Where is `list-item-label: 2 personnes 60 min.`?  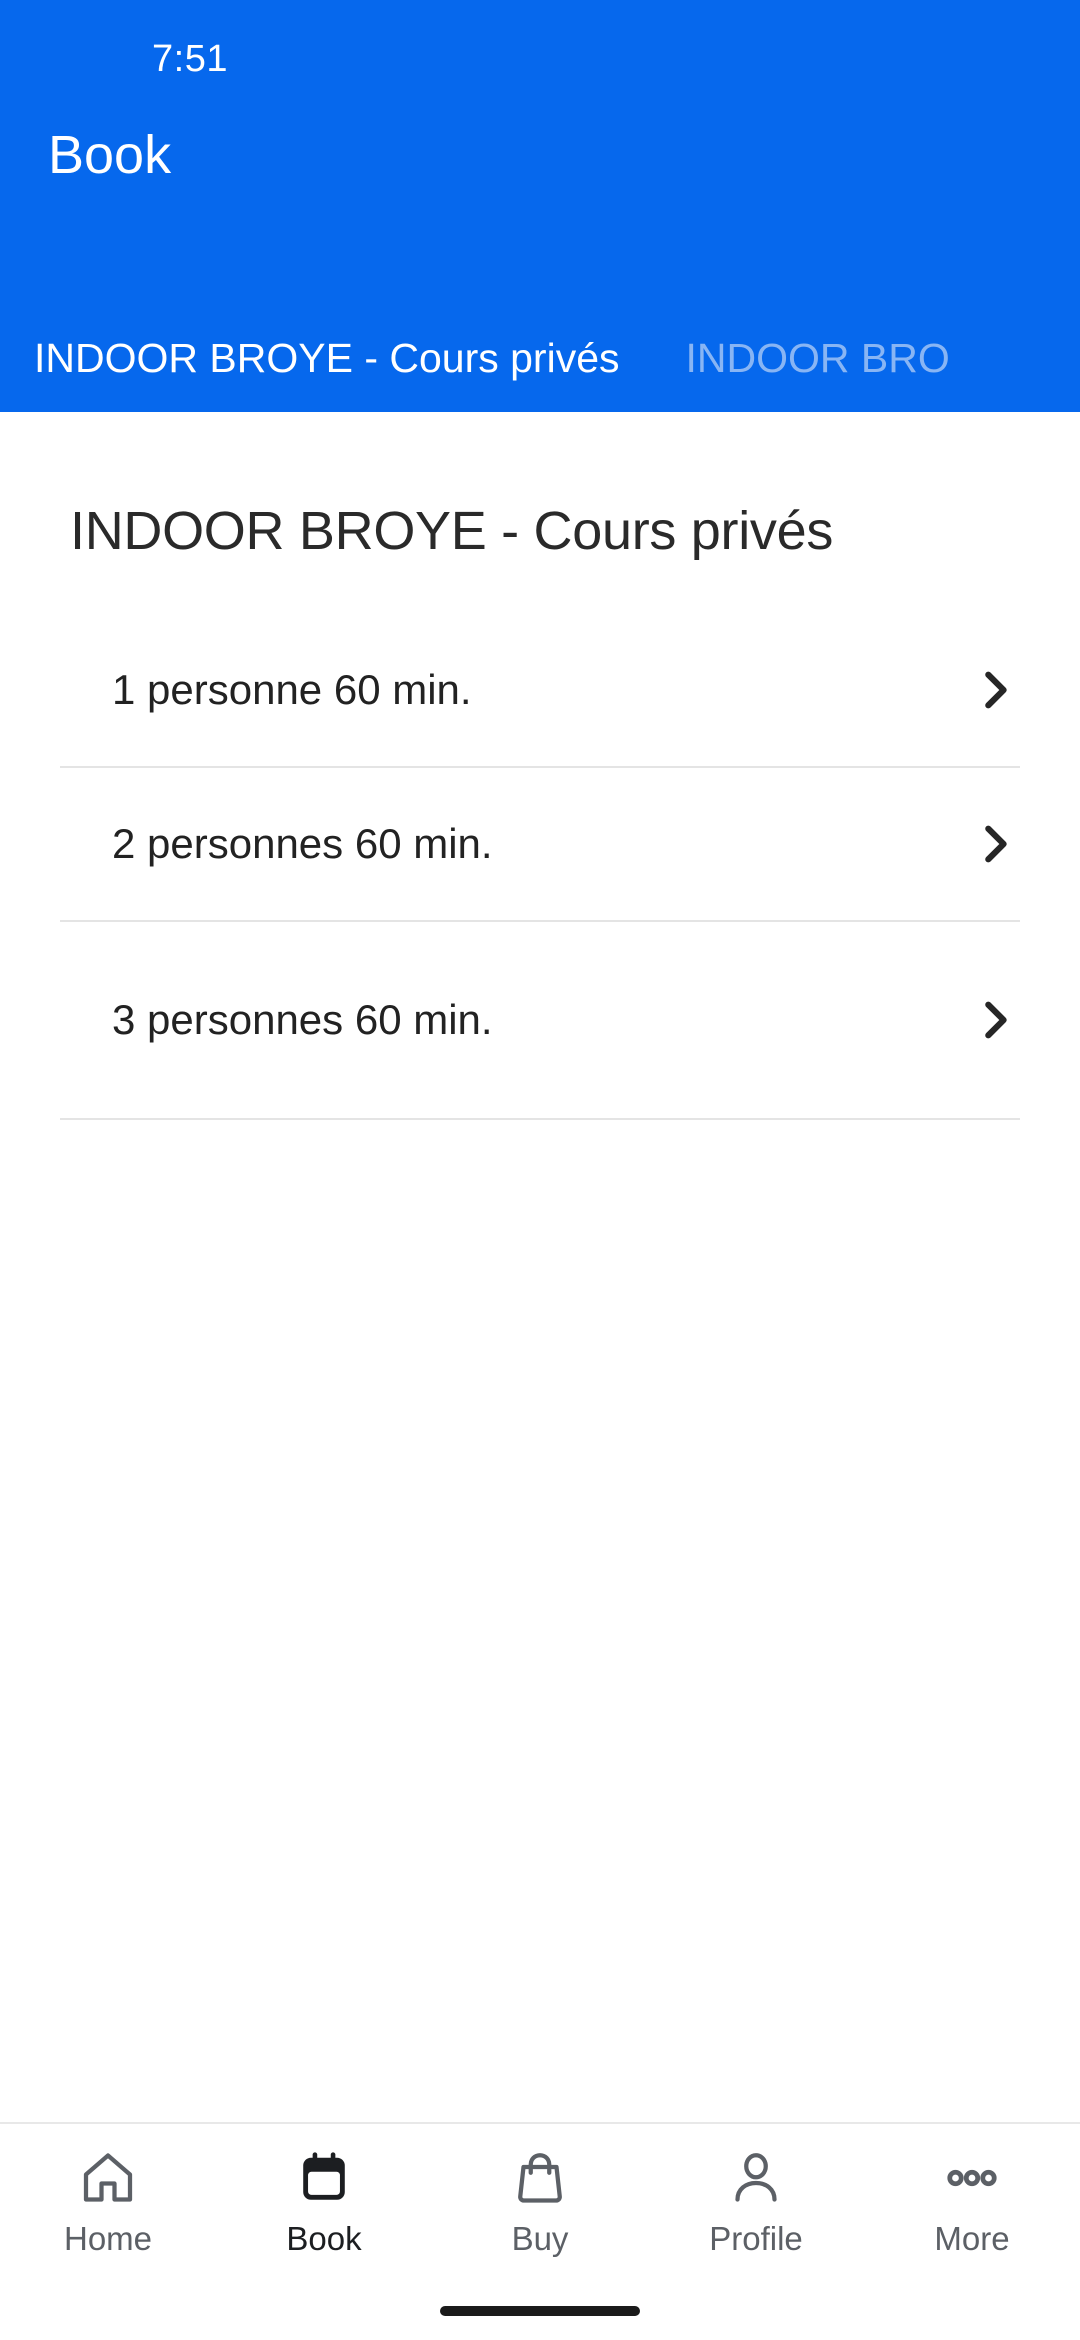
list-item-label: 2 personnes 60 min. is located at coordinates (302, 843).